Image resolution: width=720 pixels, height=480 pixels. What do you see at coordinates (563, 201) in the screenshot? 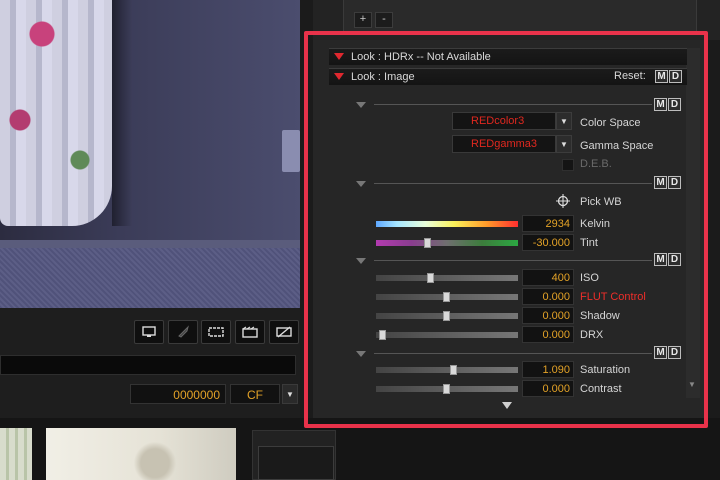
I see `crosshair-icon` at bounding box center [563, 201].